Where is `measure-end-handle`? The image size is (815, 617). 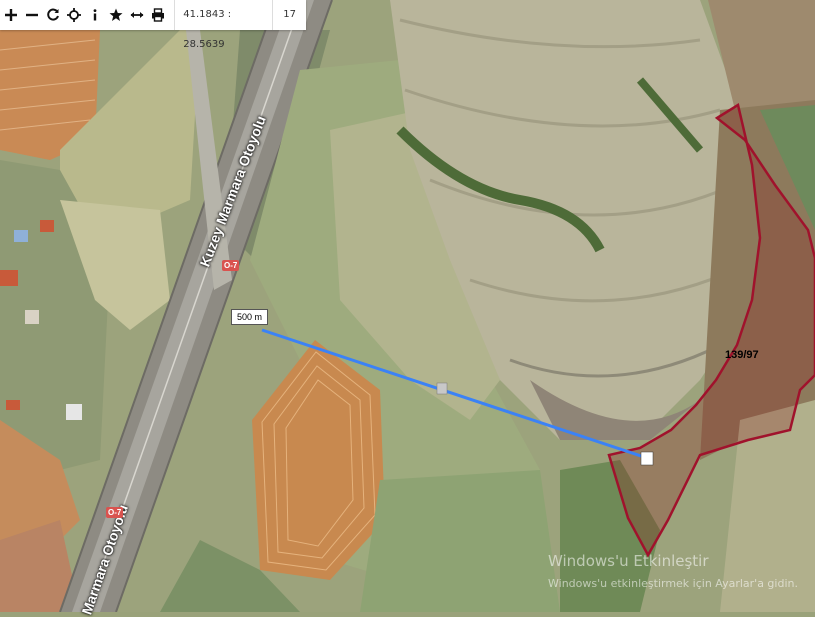
measure-end-handle is located at coordinates (647, 458).